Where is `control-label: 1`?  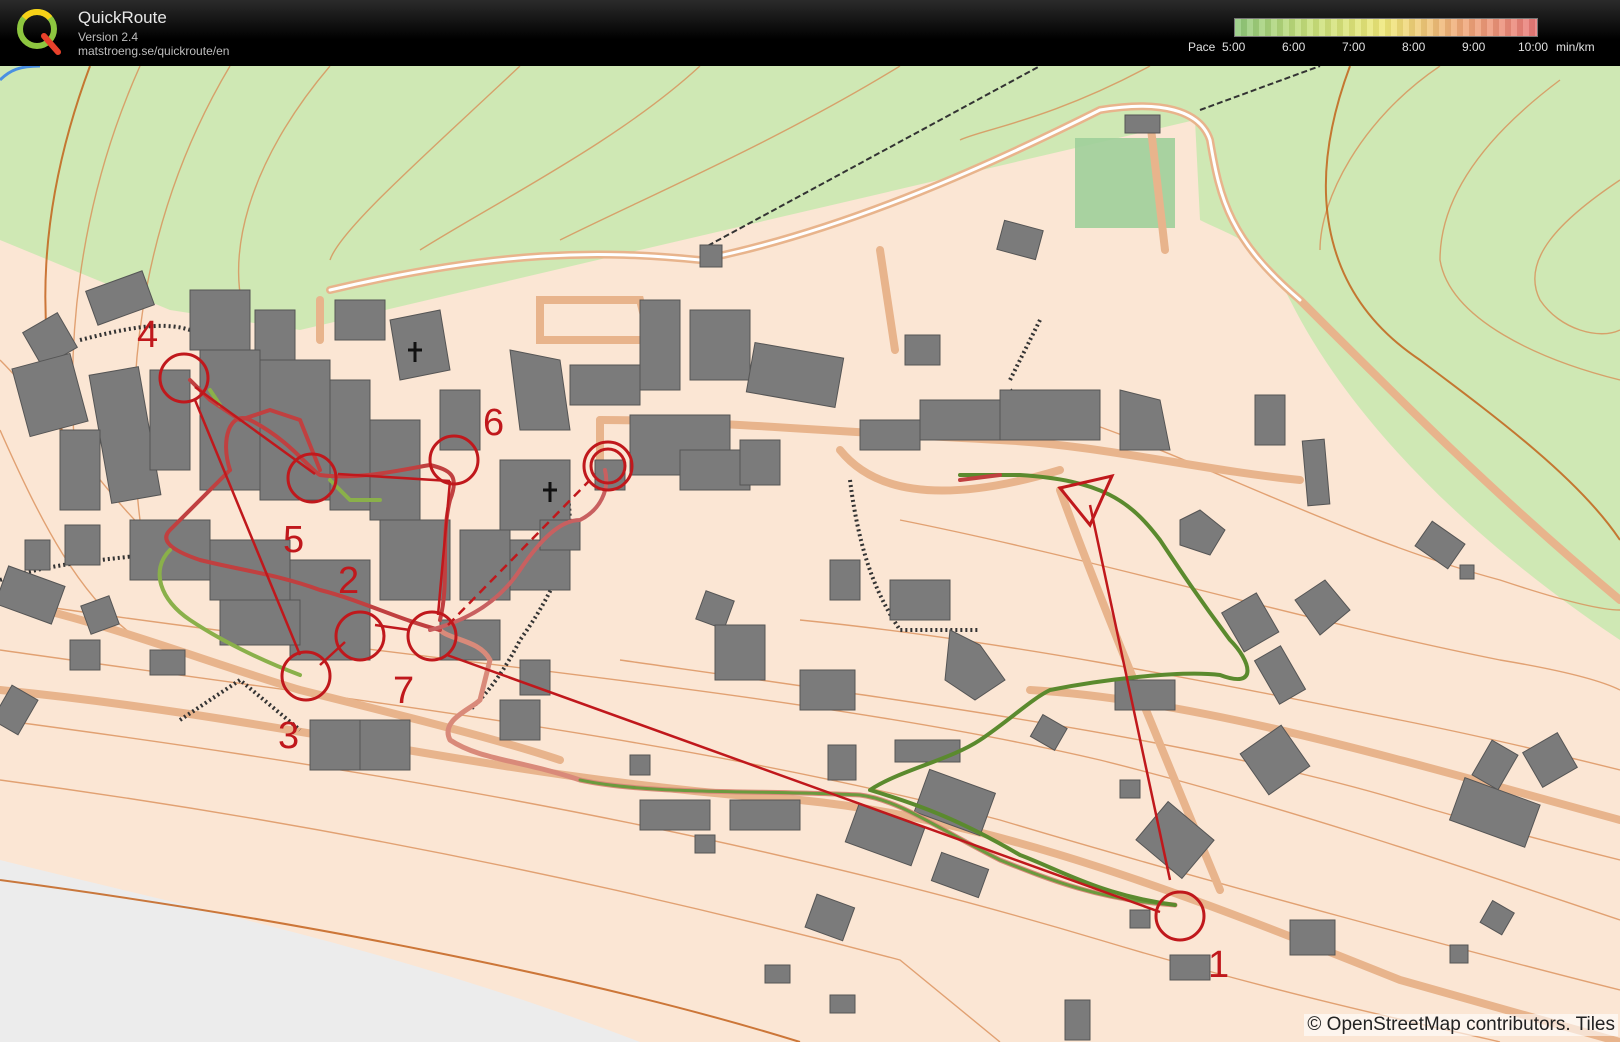
control-label: 1 is located at coordinates (1218, 965).